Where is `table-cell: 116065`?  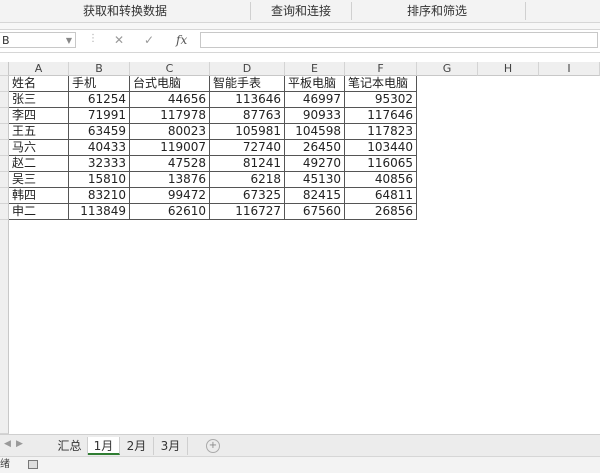
table-cell: 116065 is located at coordinates (381, 164).